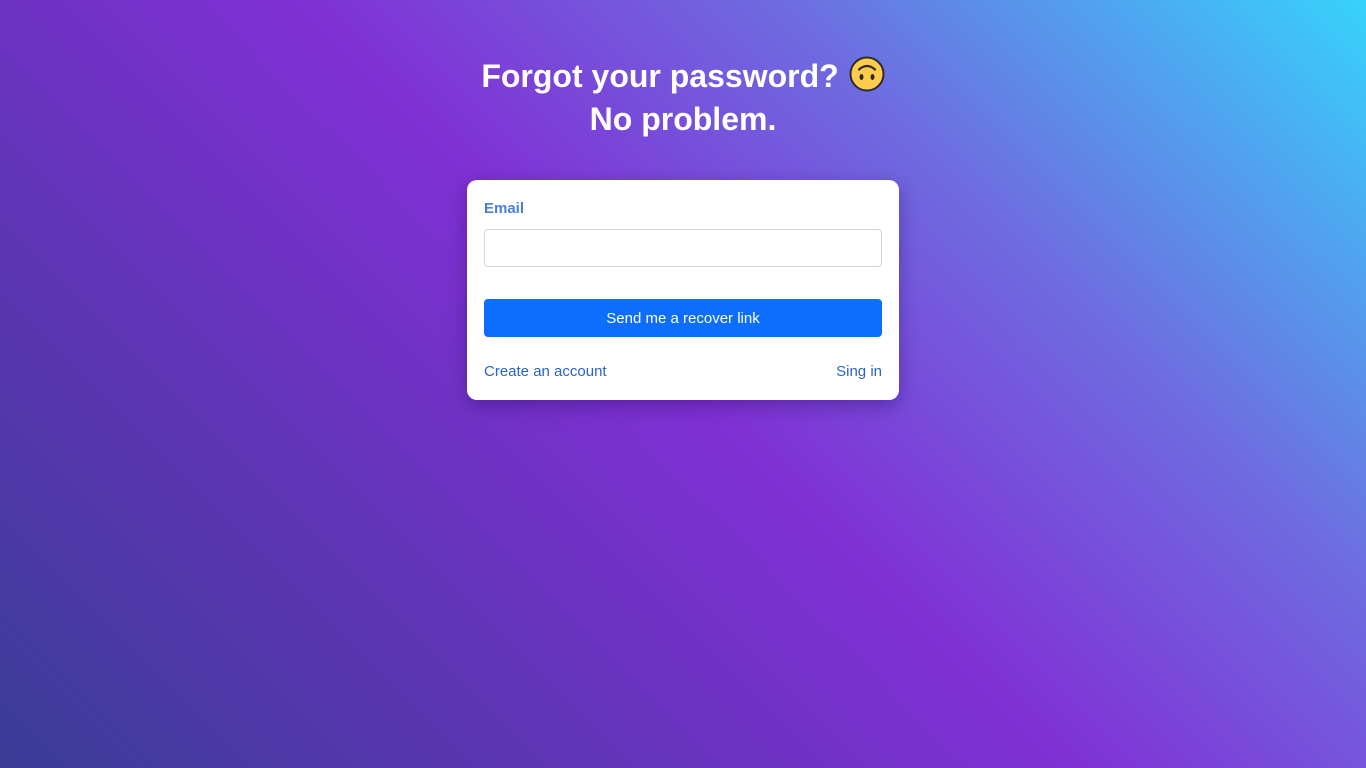 This screenshot has width=1366, height=768. What do you see at coordinates (545, 371) in the screenshot?
I see `create-account-link: Create an account` at bounding box center [545, 371].